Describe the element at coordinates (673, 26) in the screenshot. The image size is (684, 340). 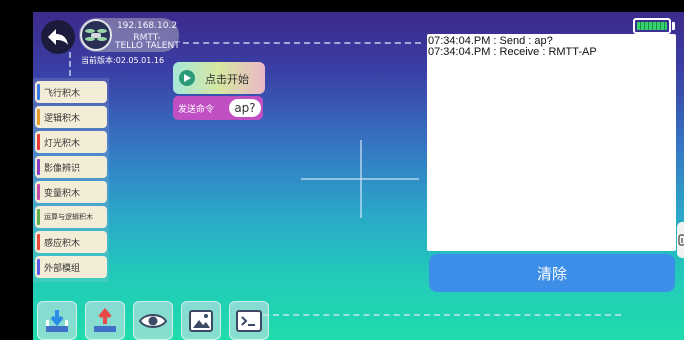
I see `battery-tip` at that location.